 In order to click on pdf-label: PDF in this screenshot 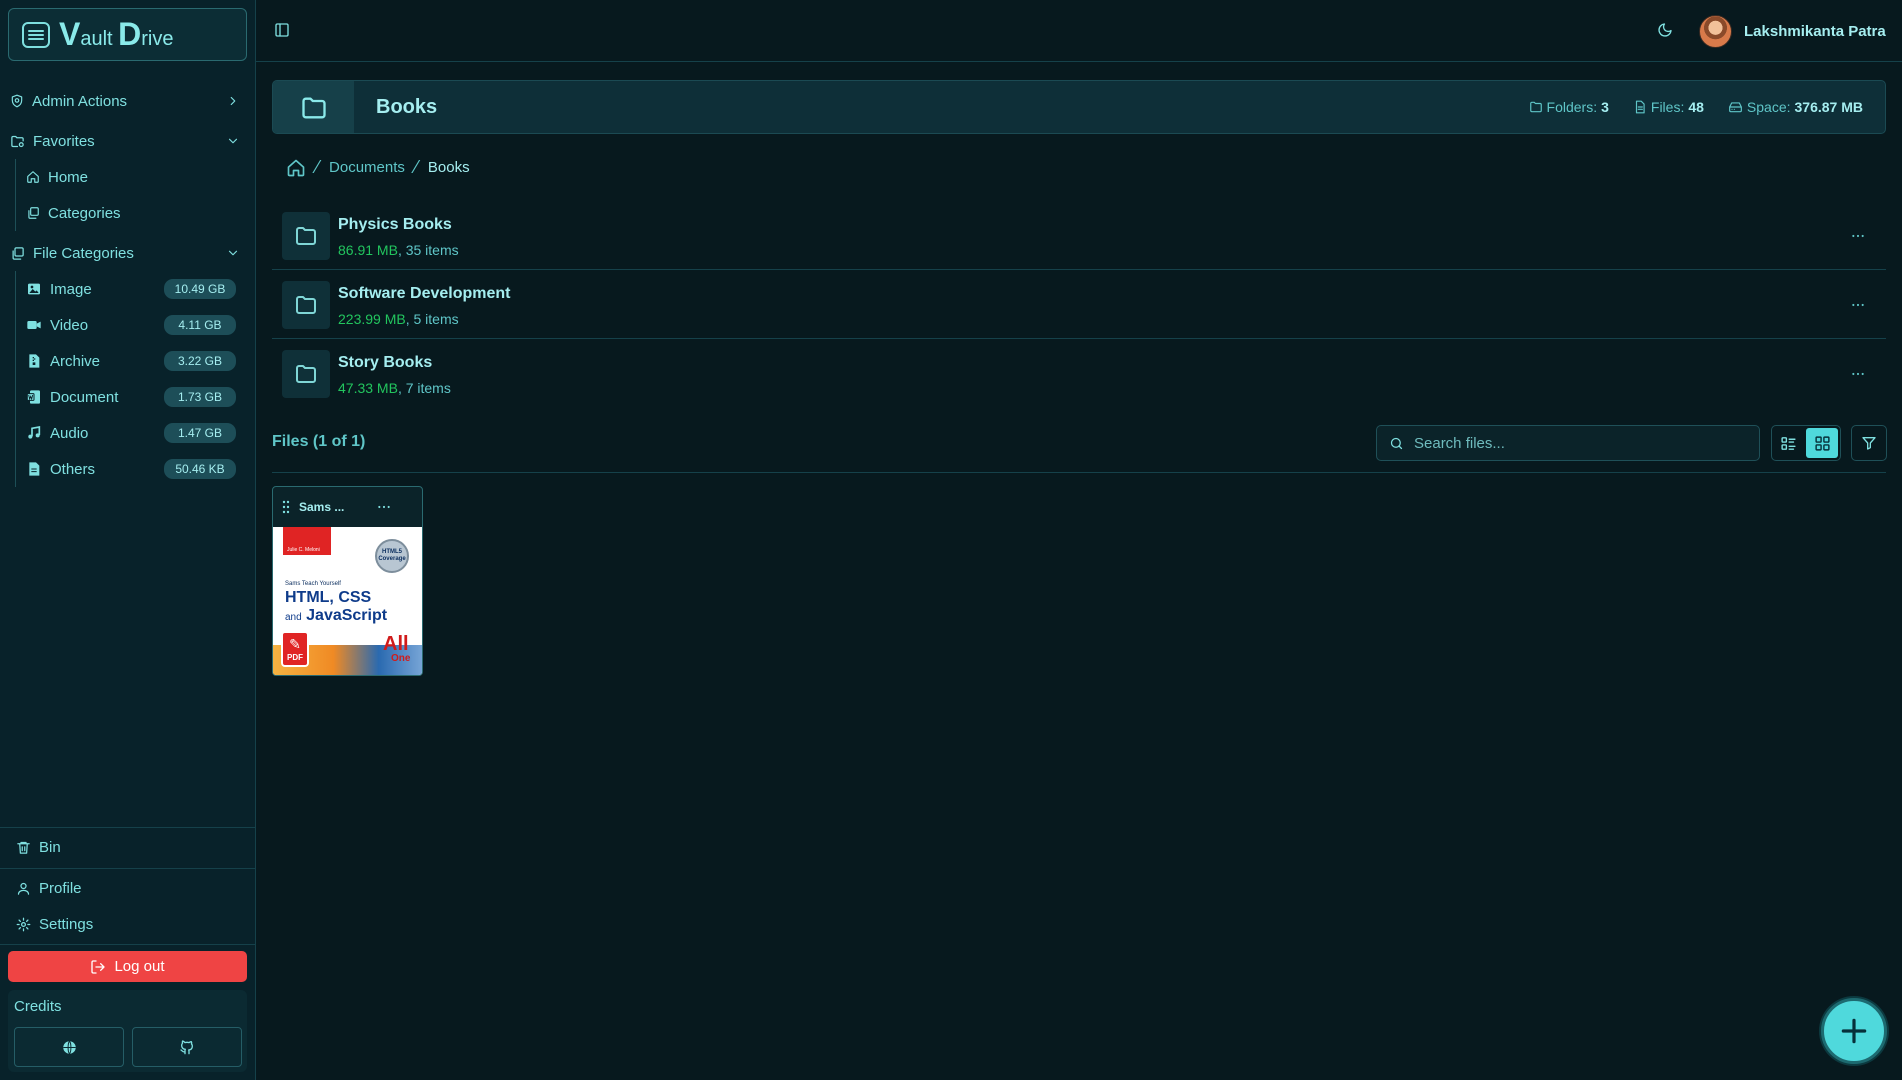, I will do `click(295, 657)`.